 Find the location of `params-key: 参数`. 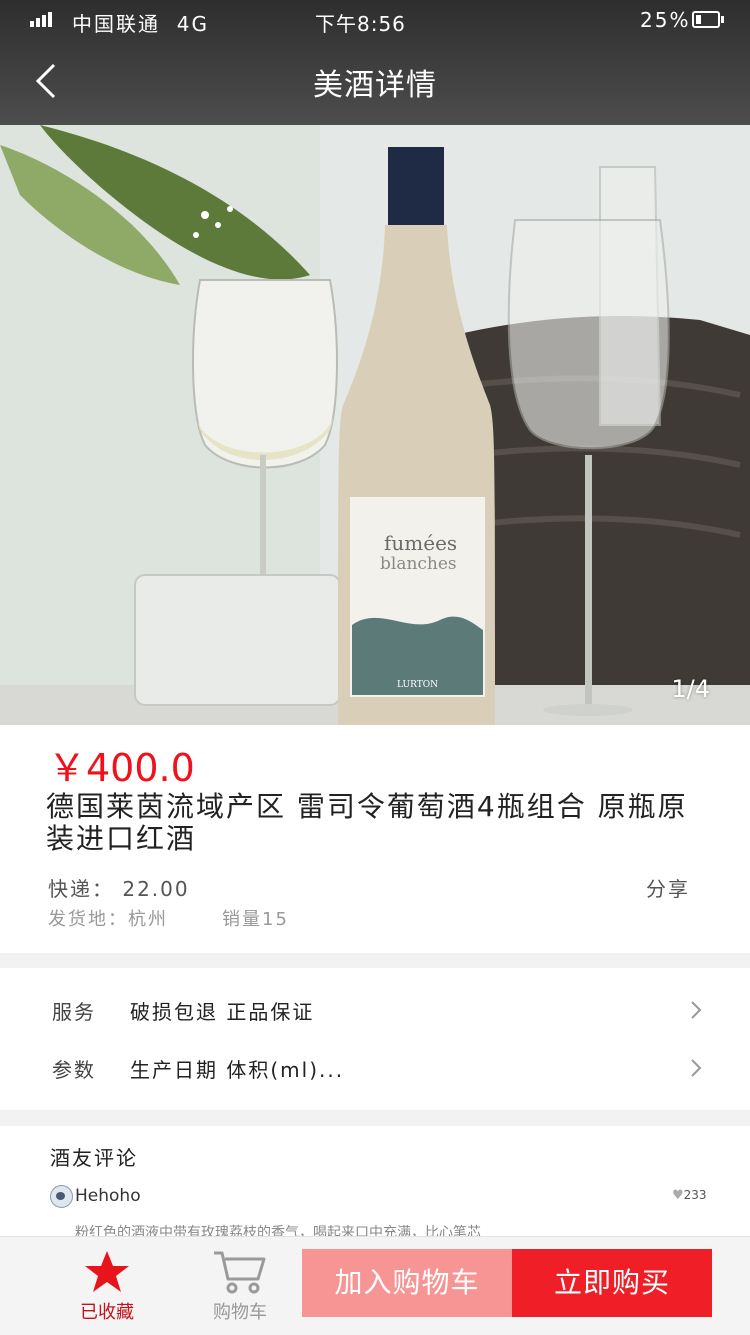

params-key: 参数 is located at coordinates (74, 1070).